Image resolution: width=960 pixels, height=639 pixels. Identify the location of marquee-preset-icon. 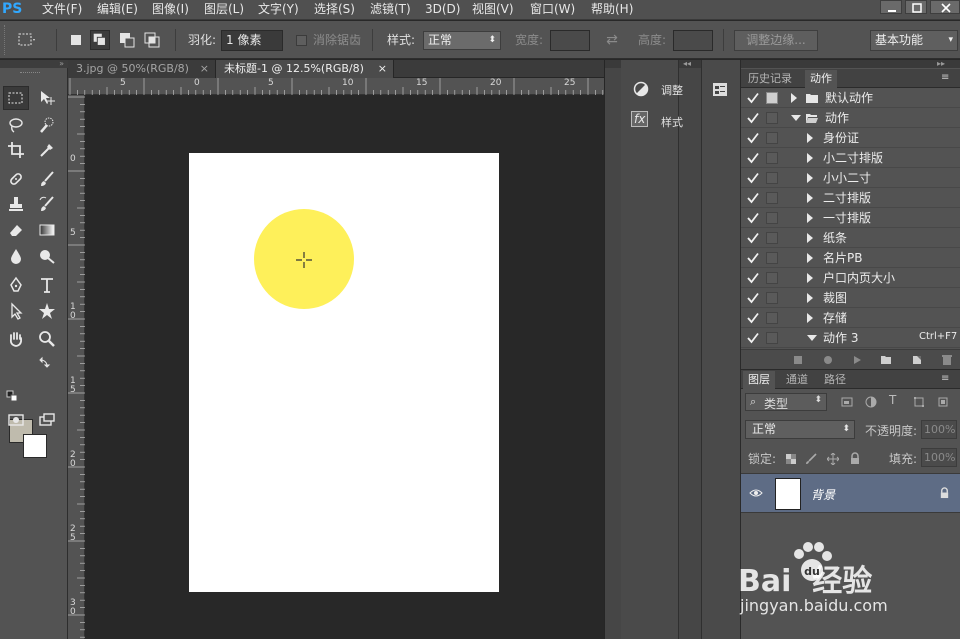
(26, 40).